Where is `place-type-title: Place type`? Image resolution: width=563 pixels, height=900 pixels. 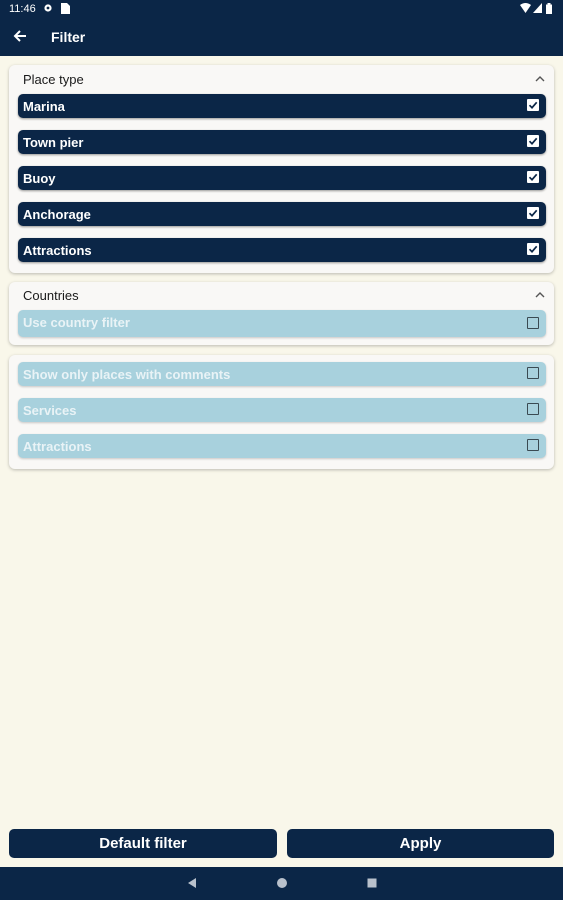
place-type-title: Place type is located at coordinates (53, 79).